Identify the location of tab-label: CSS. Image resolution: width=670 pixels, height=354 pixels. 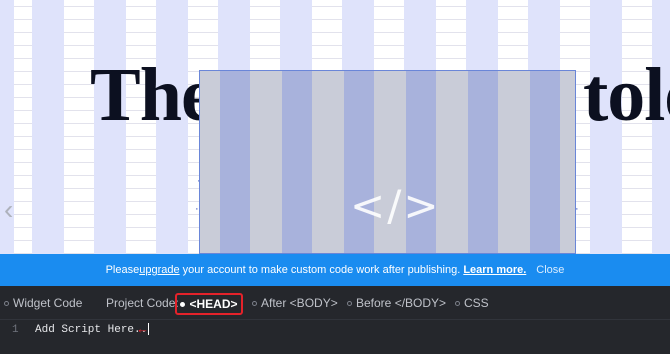
(476, 303).